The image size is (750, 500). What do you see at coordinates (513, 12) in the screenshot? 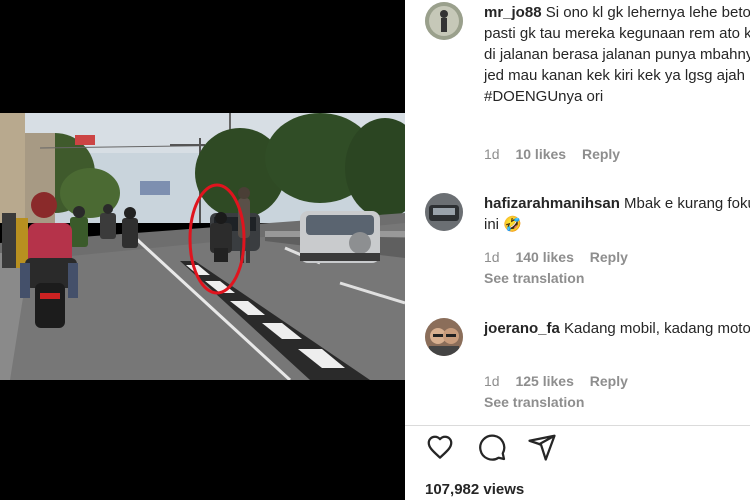
I see `comment-username: mr_jo88` at bounding box center [513, 12].